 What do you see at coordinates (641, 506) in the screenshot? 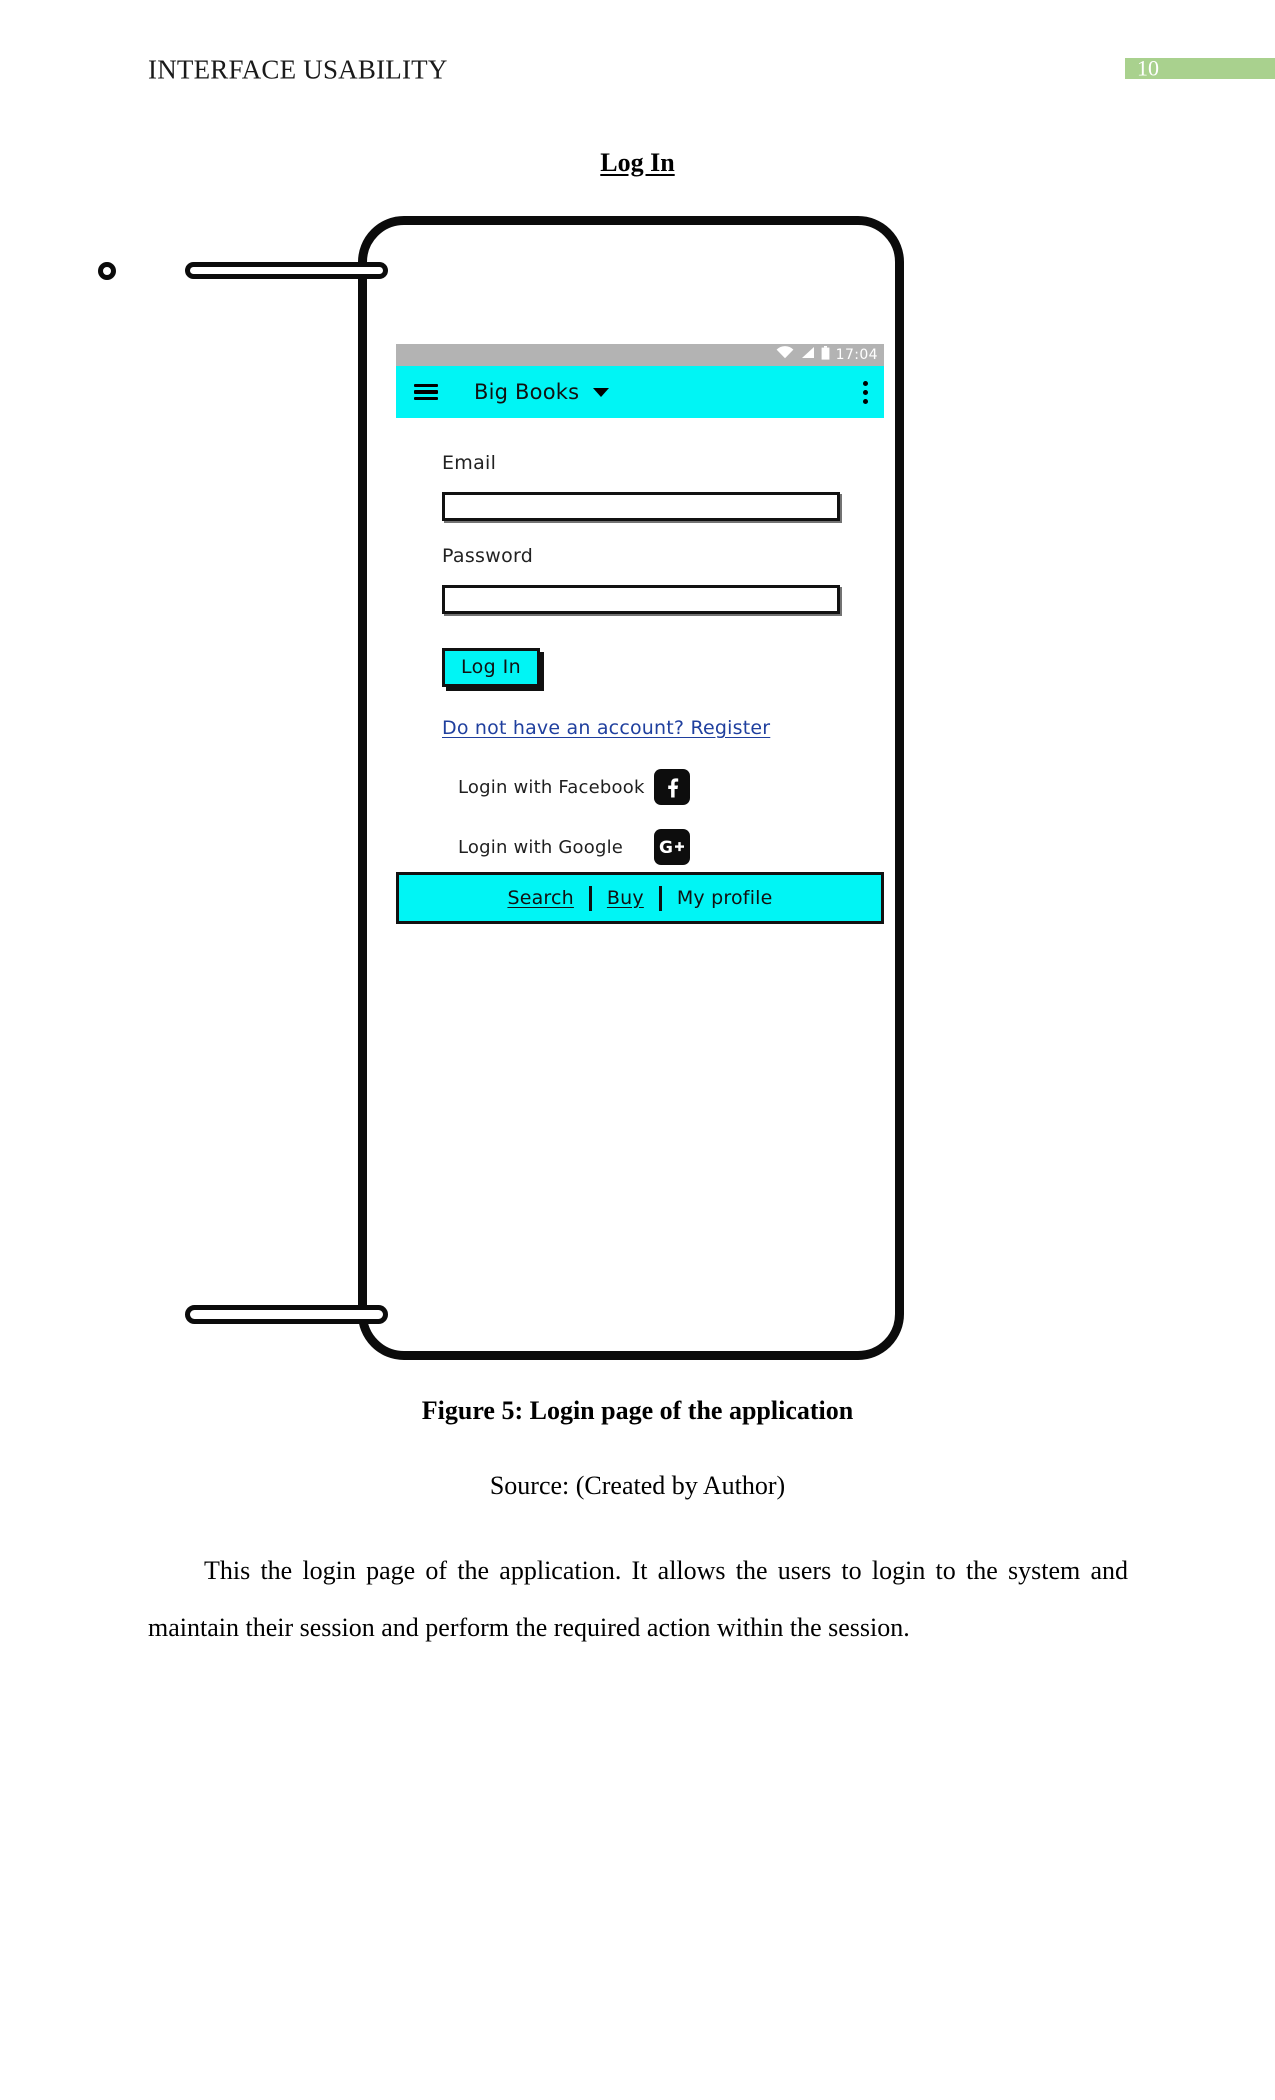
I see `email-input` at bounding box center [641, 506].